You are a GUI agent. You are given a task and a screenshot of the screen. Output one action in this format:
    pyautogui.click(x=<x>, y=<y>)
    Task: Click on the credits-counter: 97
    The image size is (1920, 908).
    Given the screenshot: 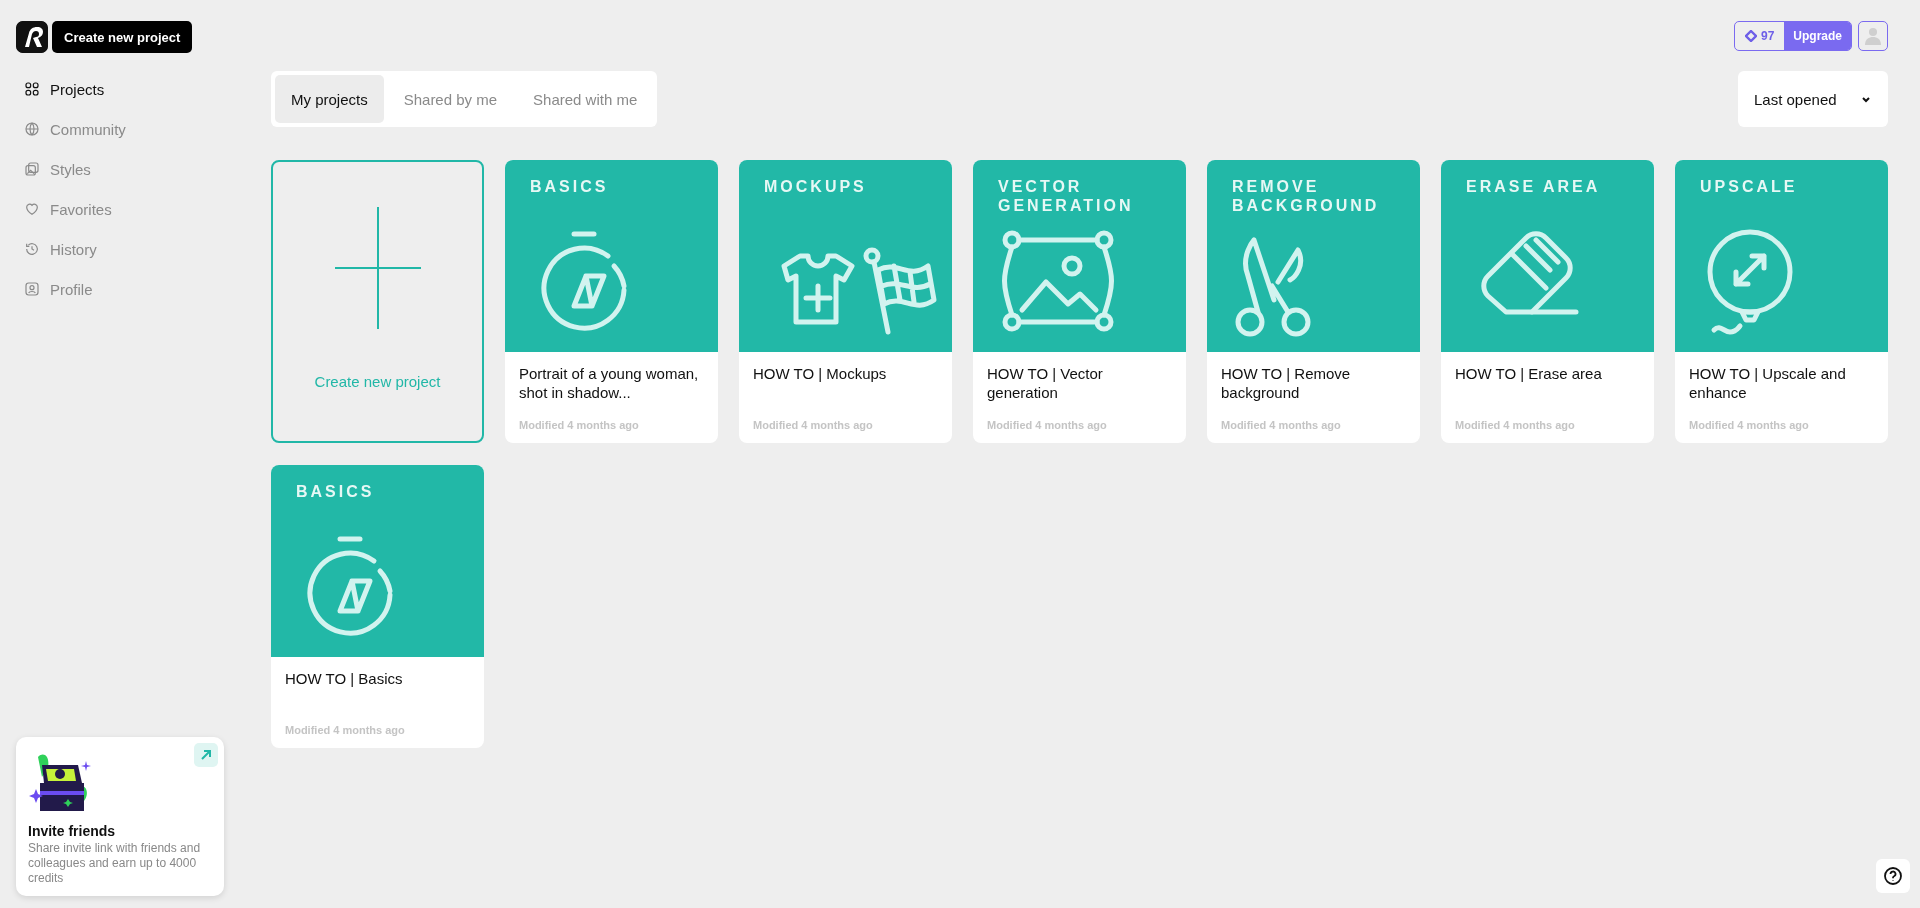 What is the action you would take?
    pyautogui.click(x=1759, y=36)
    